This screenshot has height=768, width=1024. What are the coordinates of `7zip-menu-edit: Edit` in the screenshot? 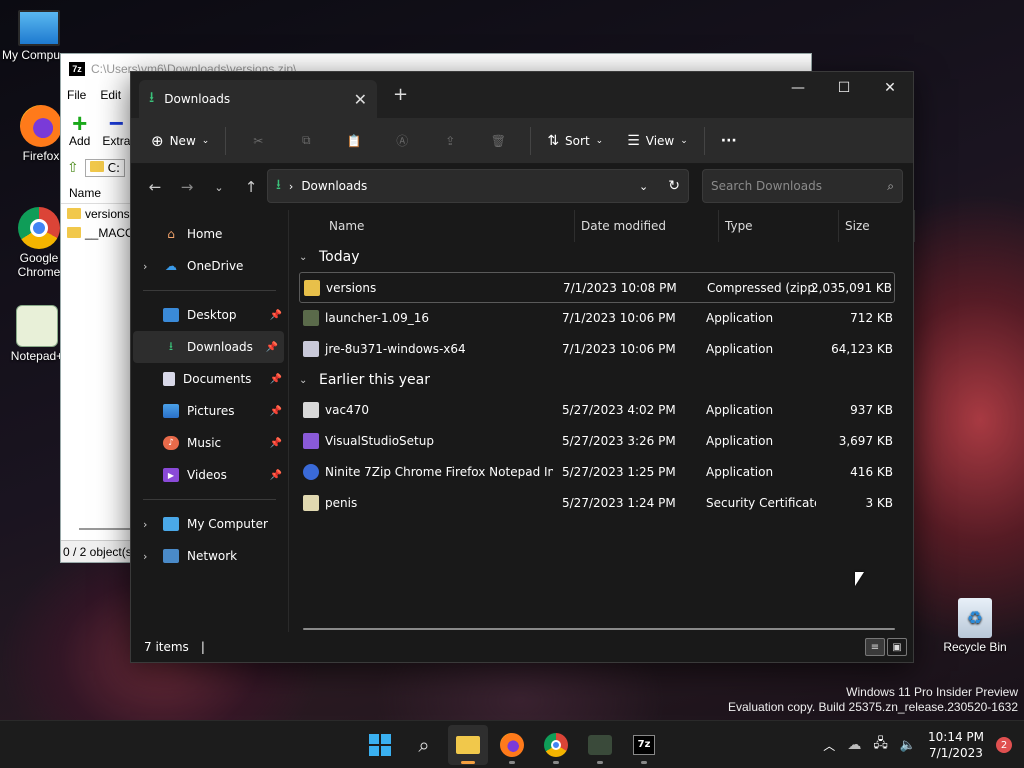 It's located at (110, 95).